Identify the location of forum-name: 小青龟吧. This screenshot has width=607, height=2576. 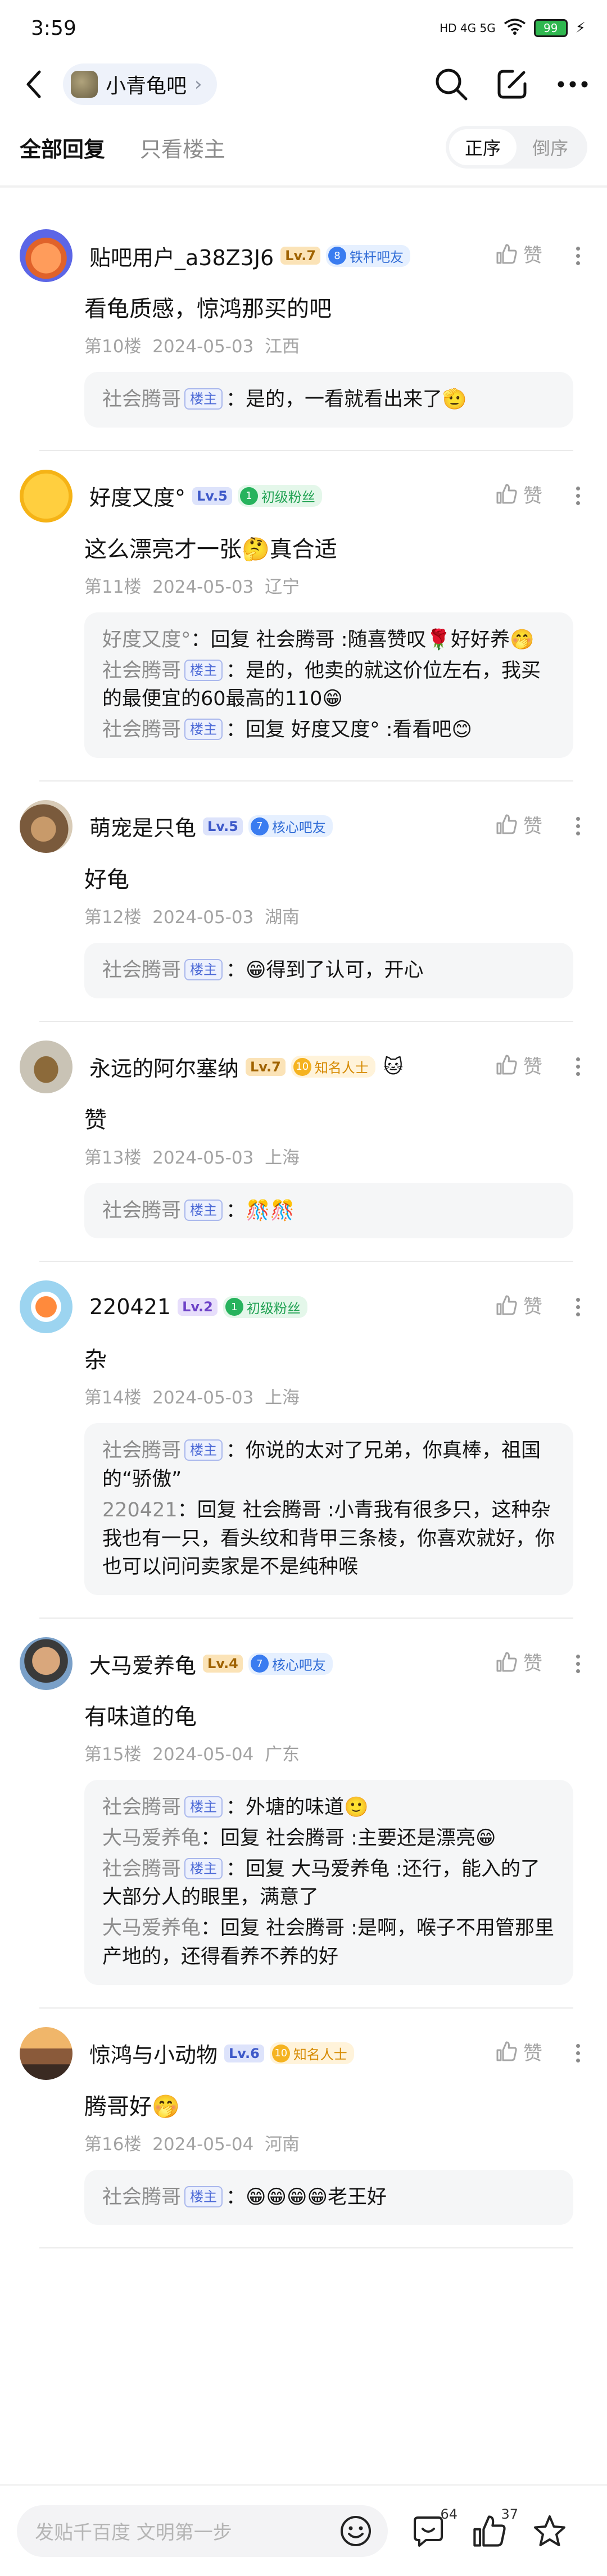
(146, 87).